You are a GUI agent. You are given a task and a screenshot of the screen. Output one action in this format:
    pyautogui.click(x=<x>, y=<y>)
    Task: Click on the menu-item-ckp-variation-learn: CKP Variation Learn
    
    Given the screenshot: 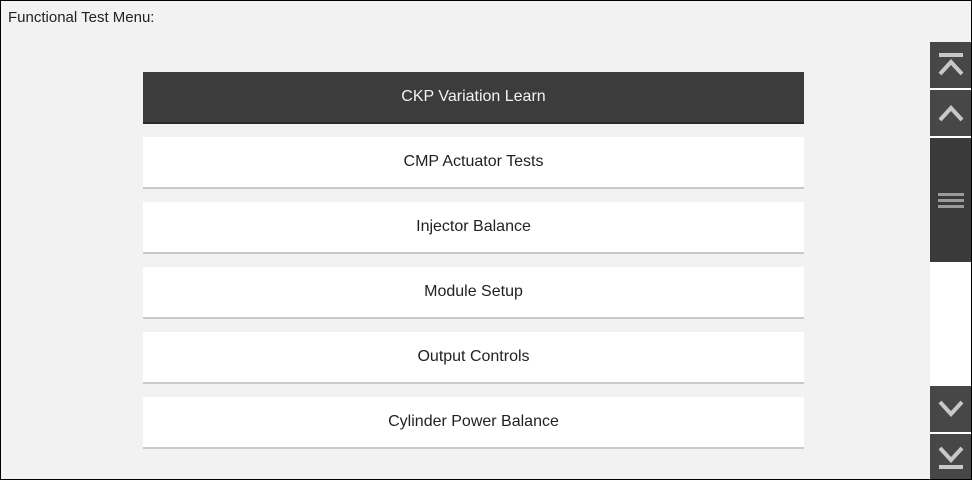 What is the action you would take?
    pyautogui.click(x=473, y=98)
    